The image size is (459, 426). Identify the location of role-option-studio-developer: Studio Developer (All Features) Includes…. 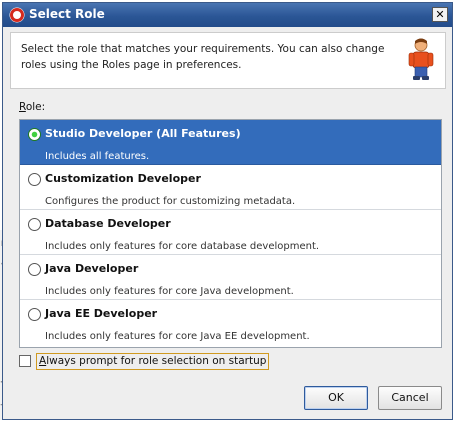
(230, 142).